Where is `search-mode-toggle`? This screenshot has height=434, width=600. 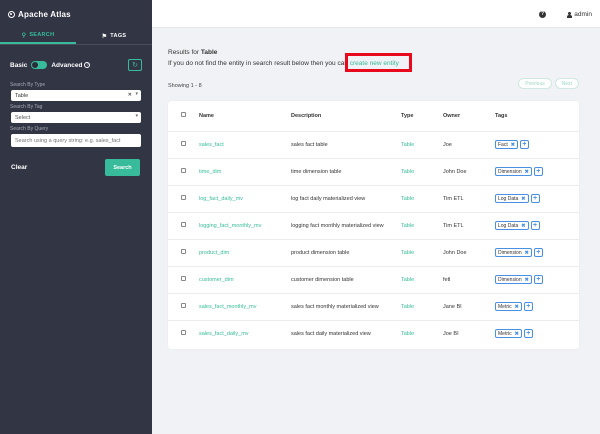 search-mode-toggle is located at coordinates (39, 65).